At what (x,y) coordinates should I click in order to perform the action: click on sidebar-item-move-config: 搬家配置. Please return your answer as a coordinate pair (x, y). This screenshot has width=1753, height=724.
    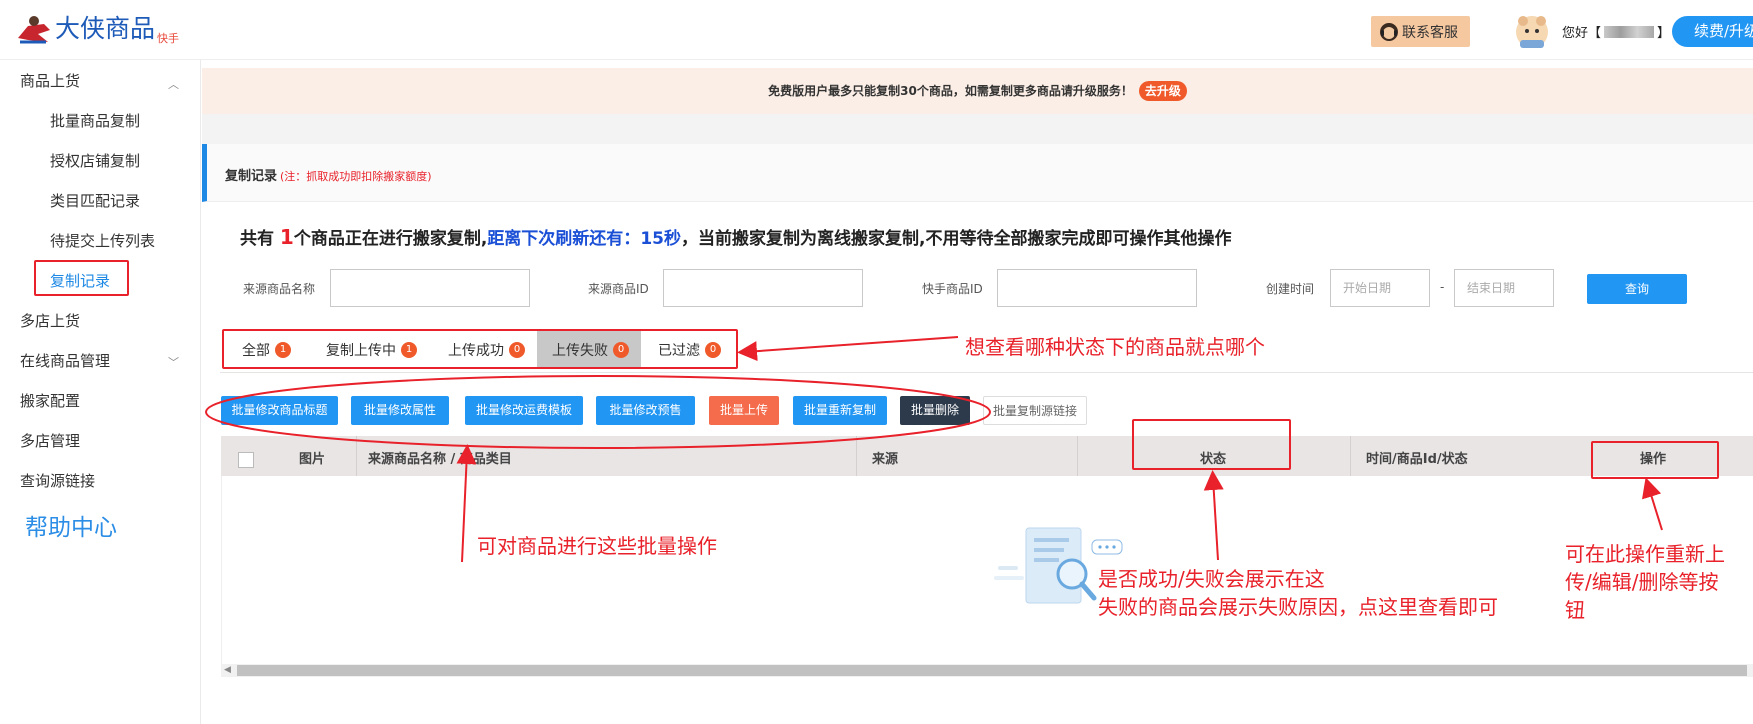
    Looking at the image, I should click on (50, 400).